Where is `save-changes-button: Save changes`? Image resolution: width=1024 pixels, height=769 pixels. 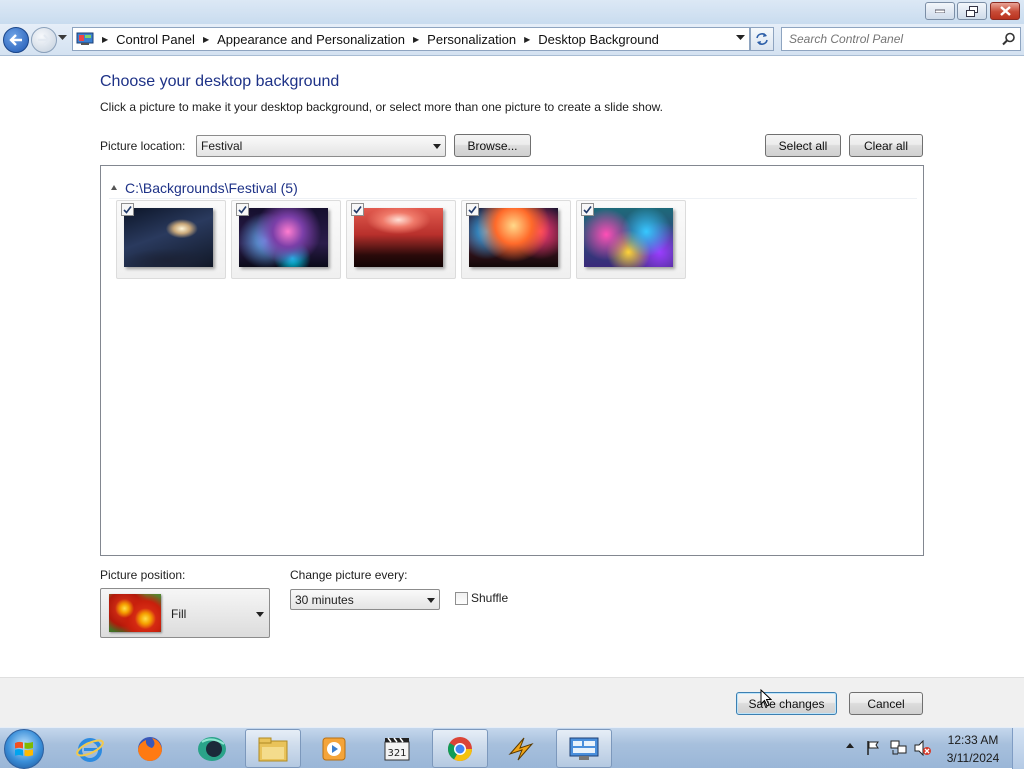
save-changes-button: Save changes is located at coordinates (786, 703).